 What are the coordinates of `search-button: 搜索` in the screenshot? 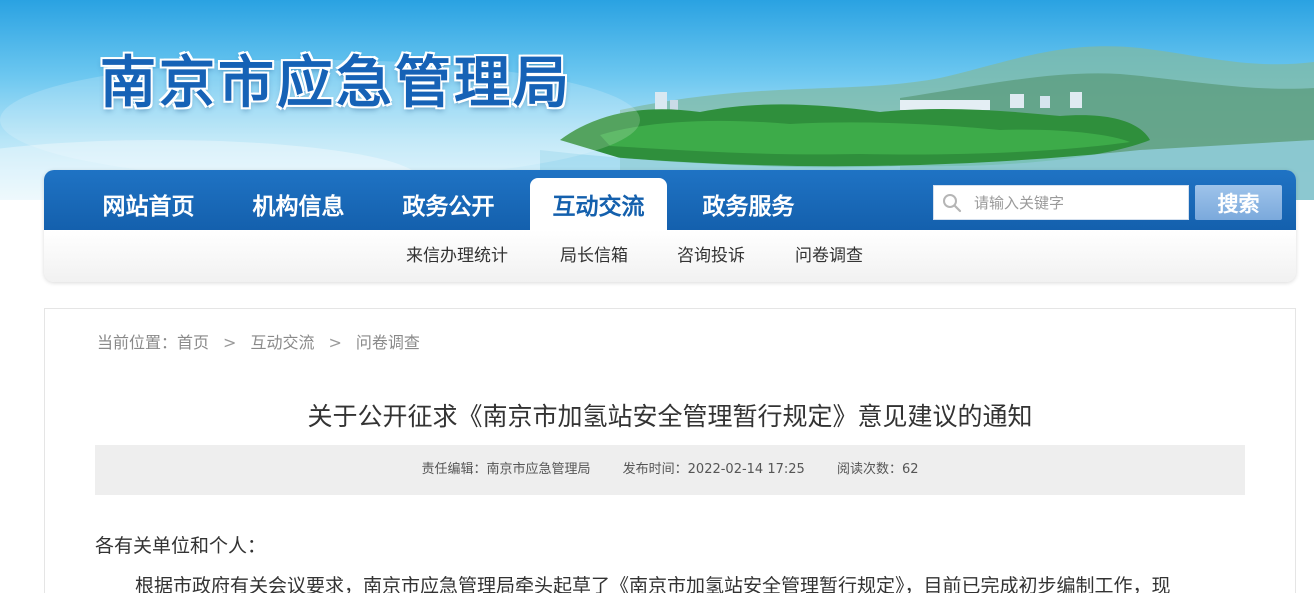 It's located at (1238, 202).